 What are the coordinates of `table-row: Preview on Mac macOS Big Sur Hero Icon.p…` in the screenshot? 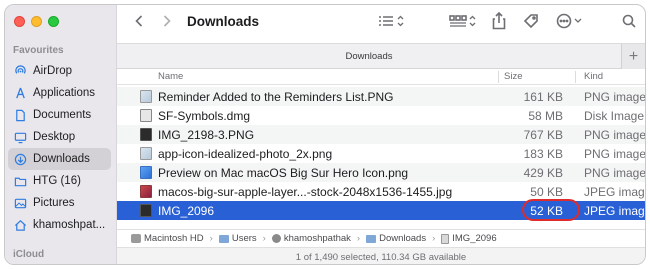 It's located at (381, 172).